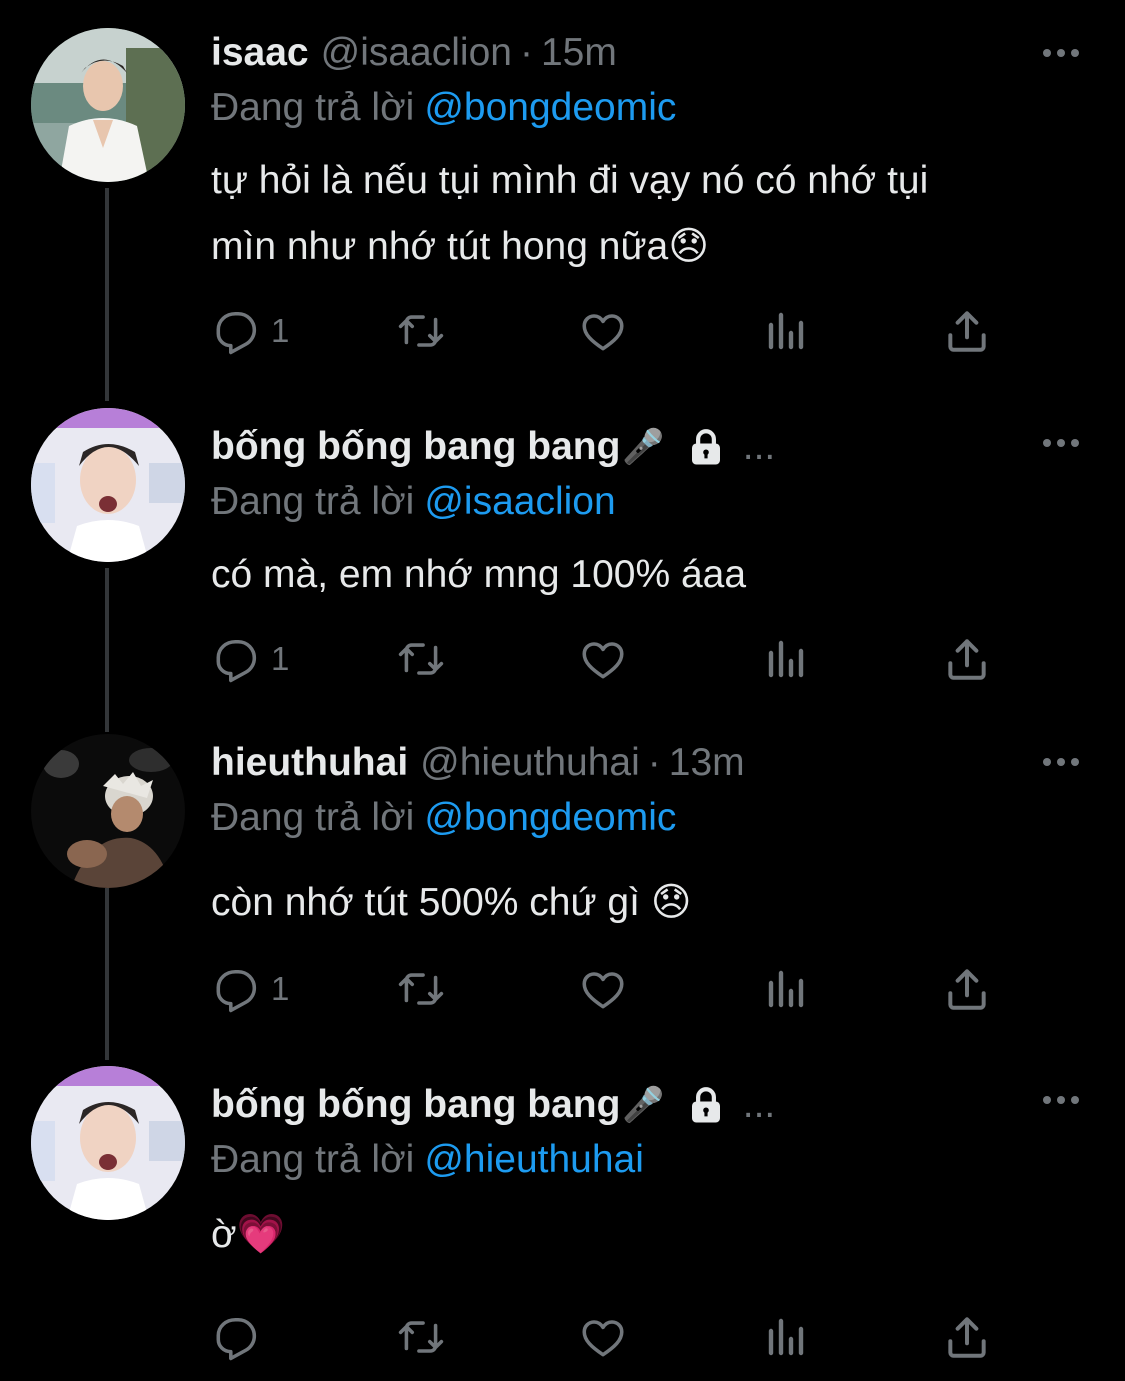 The width and height of the screenshot is (1125, 1381). I want to click on tweet-text: mìn như nhớ tút hong nữa😞, so click(460, 246).